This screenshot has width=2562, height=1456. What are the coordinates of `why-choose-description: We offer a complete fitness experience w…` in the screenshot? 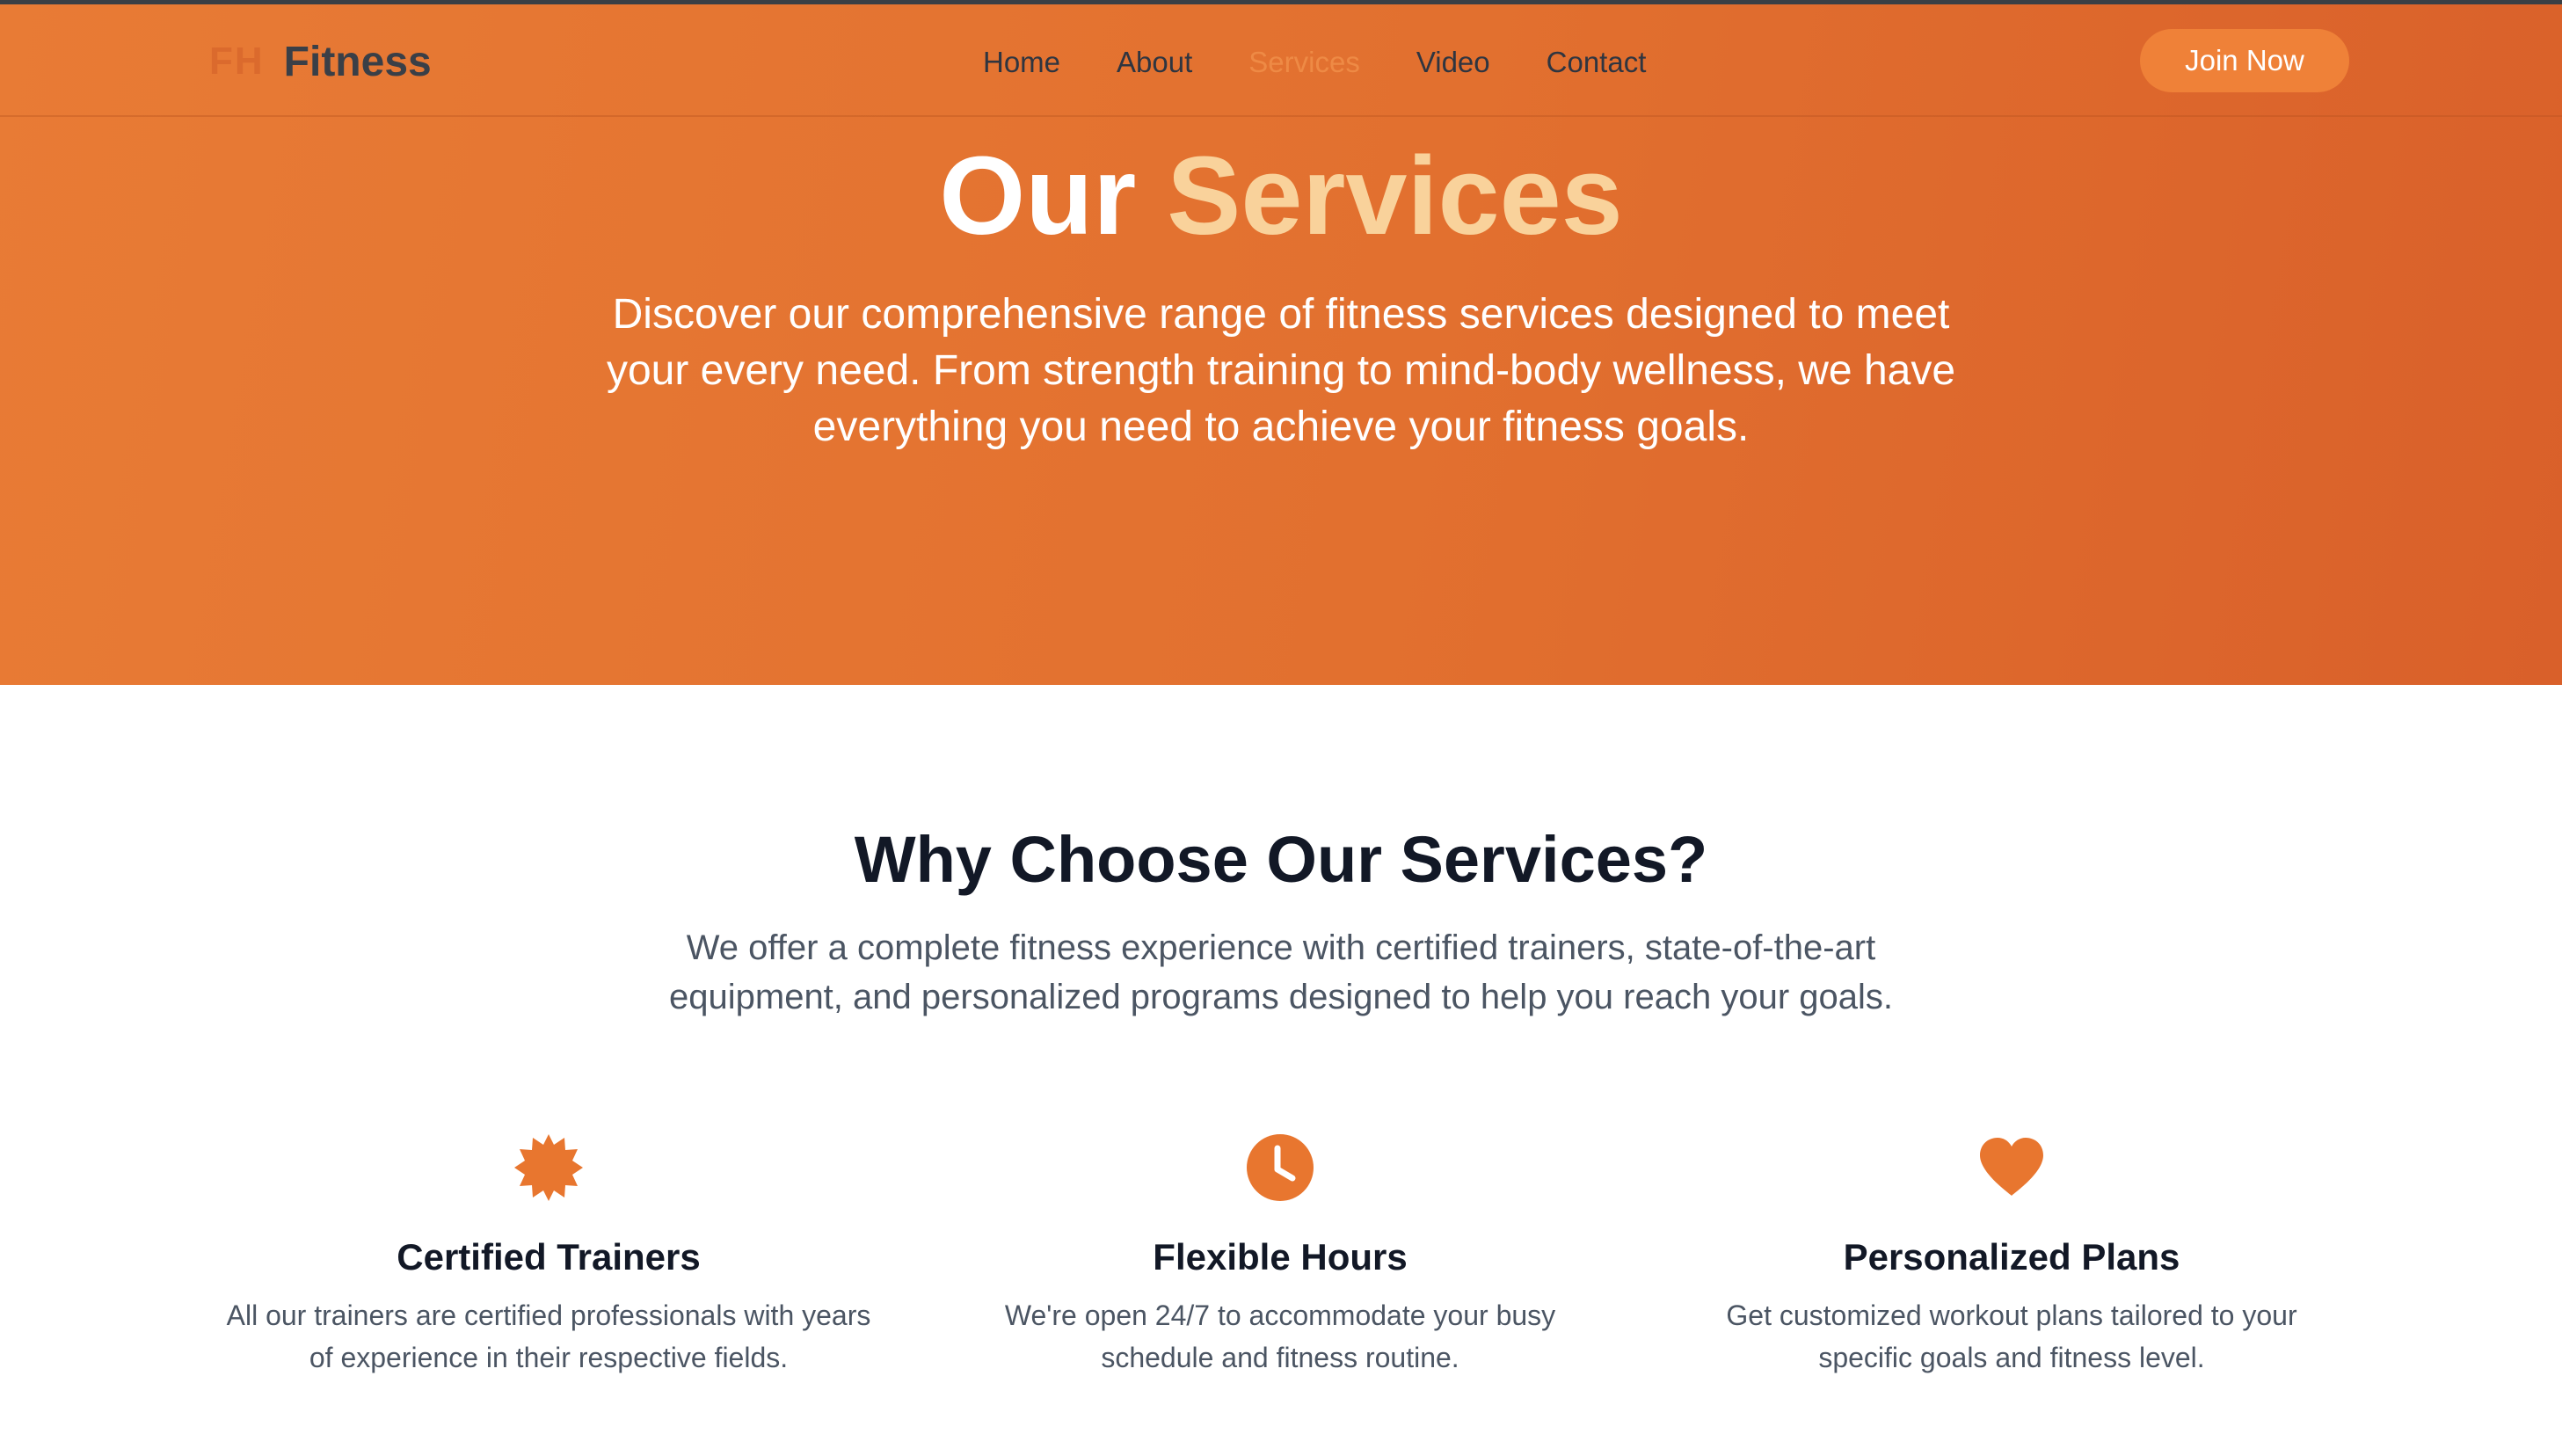 It's located at (1281, 972).